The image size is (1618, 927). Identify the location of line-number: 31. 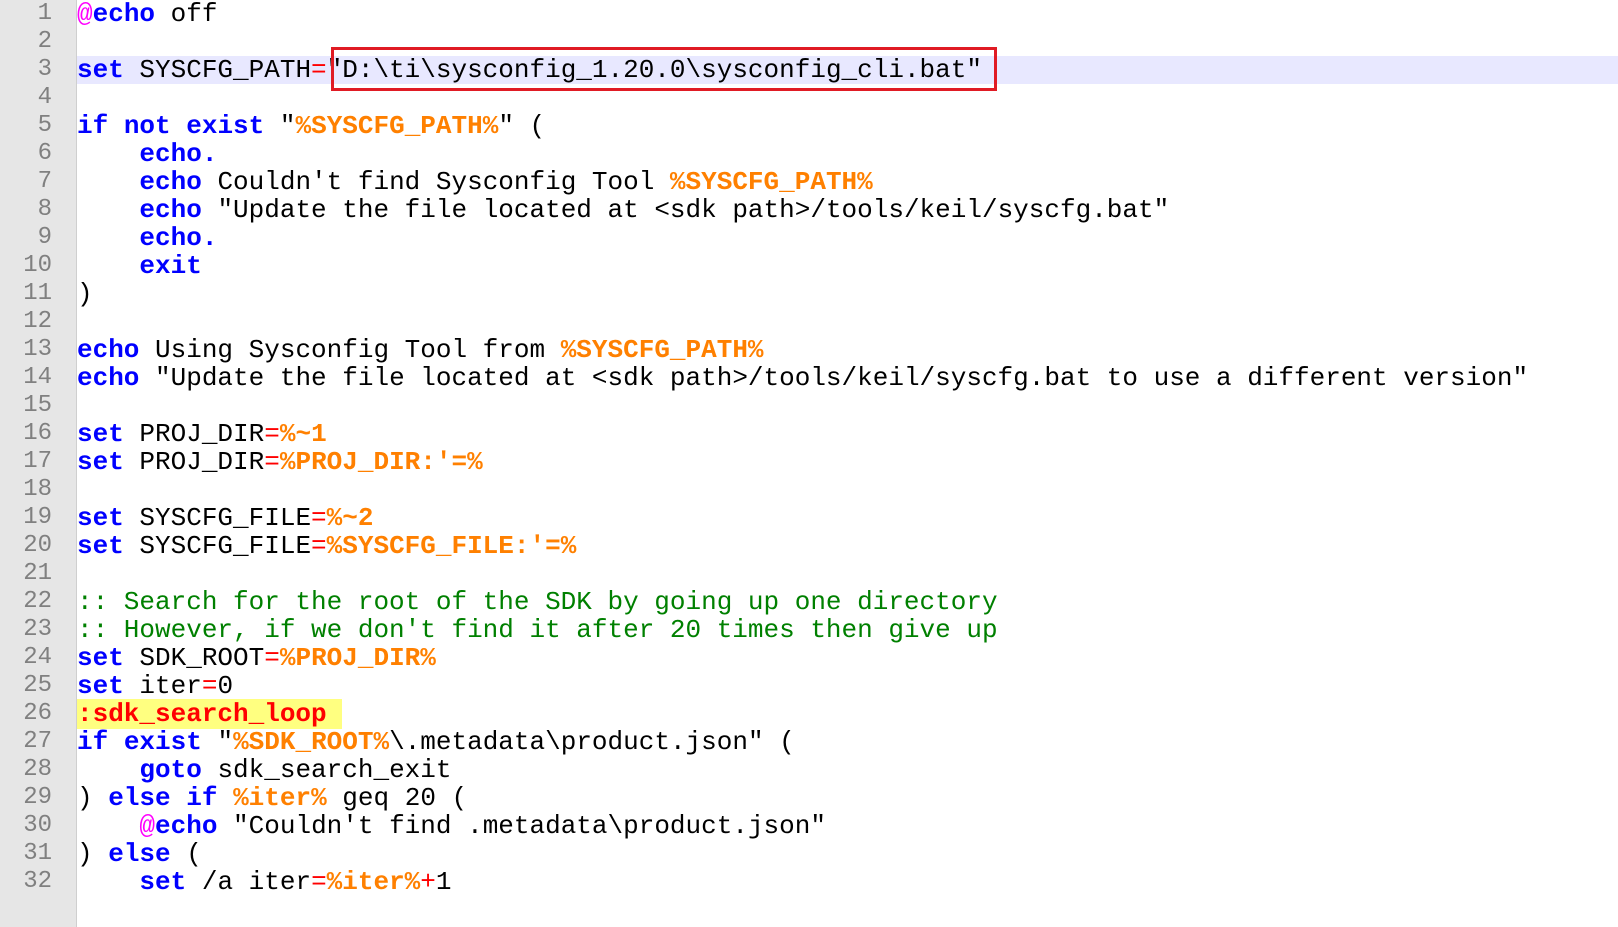
(37, 853).